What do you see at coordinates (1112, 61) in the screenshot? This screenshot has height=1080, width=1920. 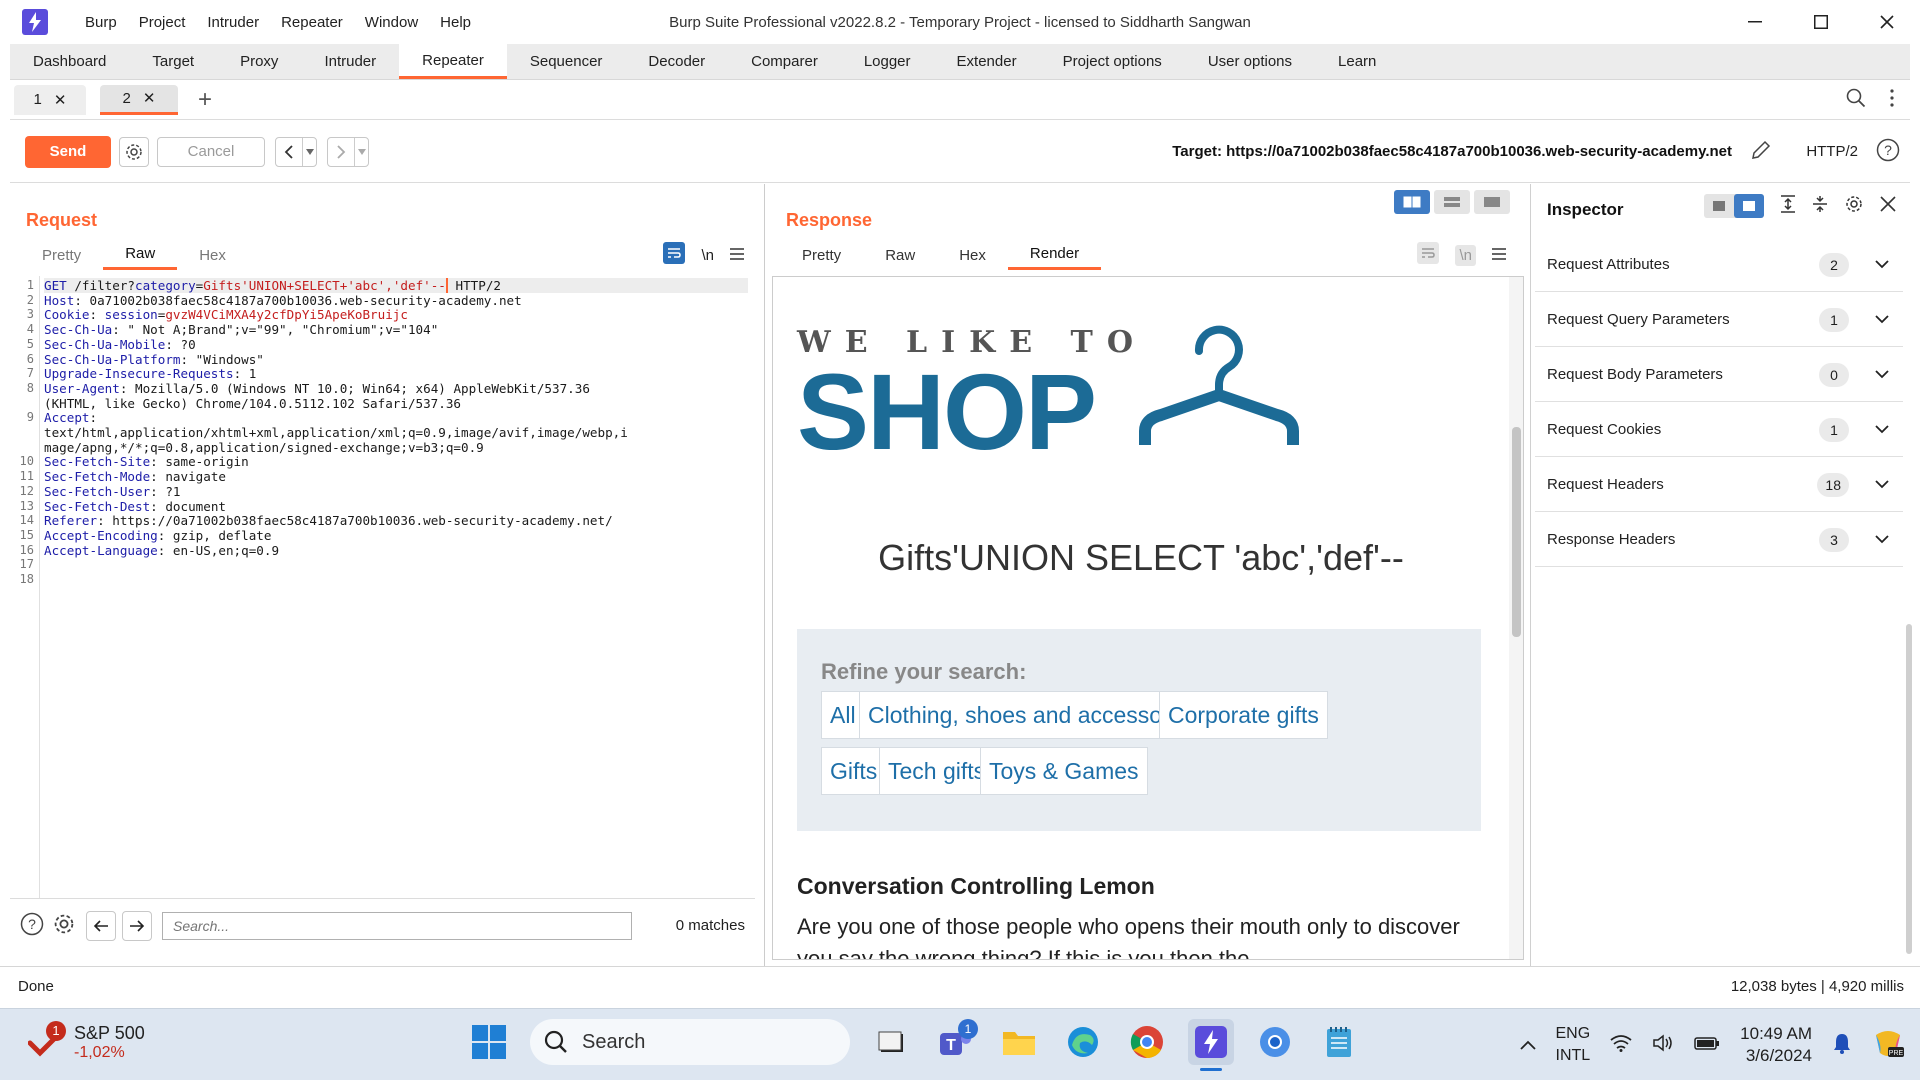 I see `tab-project-options: Project options` at bounding box center [1112, 61].